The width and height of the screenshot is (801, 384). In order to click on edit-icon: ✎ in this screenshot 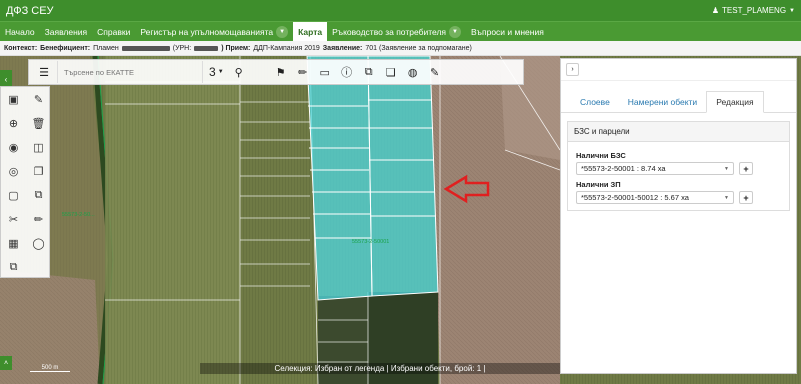, I will do `click(435, 72)`.